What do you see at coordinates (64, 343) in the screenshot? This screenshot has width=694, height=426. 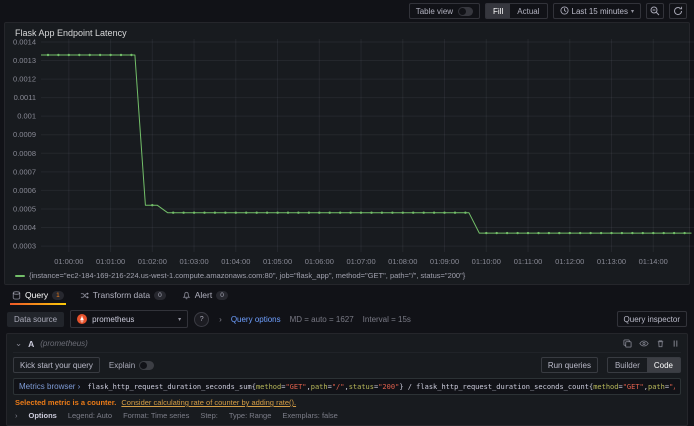 I see `query-ref-datasource: (prometheus)` at bounding box center [64, 343].